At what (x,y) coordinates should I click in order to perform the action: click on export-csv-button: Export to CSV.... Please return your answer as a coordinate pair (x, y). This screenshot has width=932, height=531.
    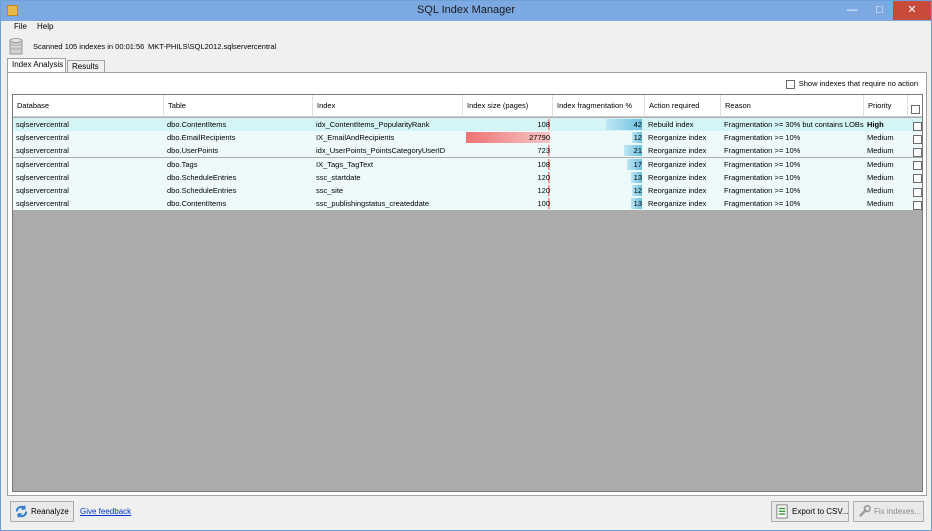
    Looking at the image, I should click on (810, 511).